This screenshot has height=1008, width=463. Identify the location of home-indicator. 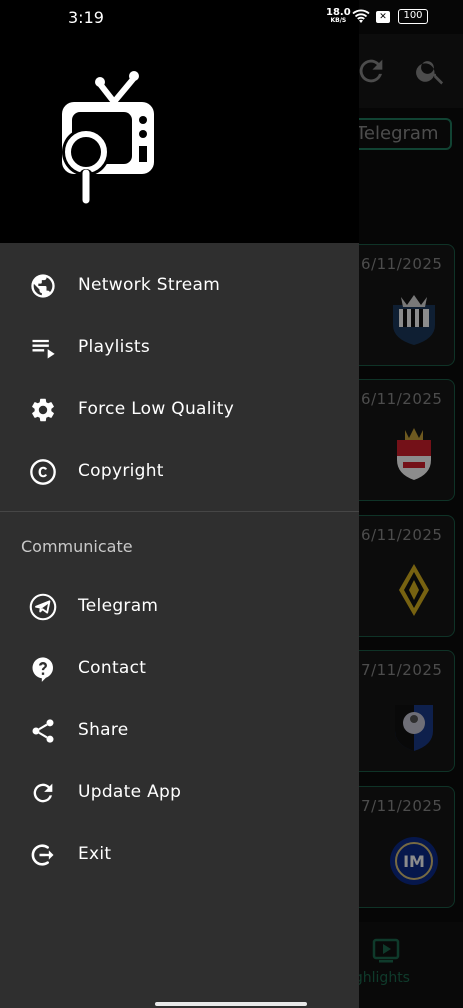
(231, 1004).